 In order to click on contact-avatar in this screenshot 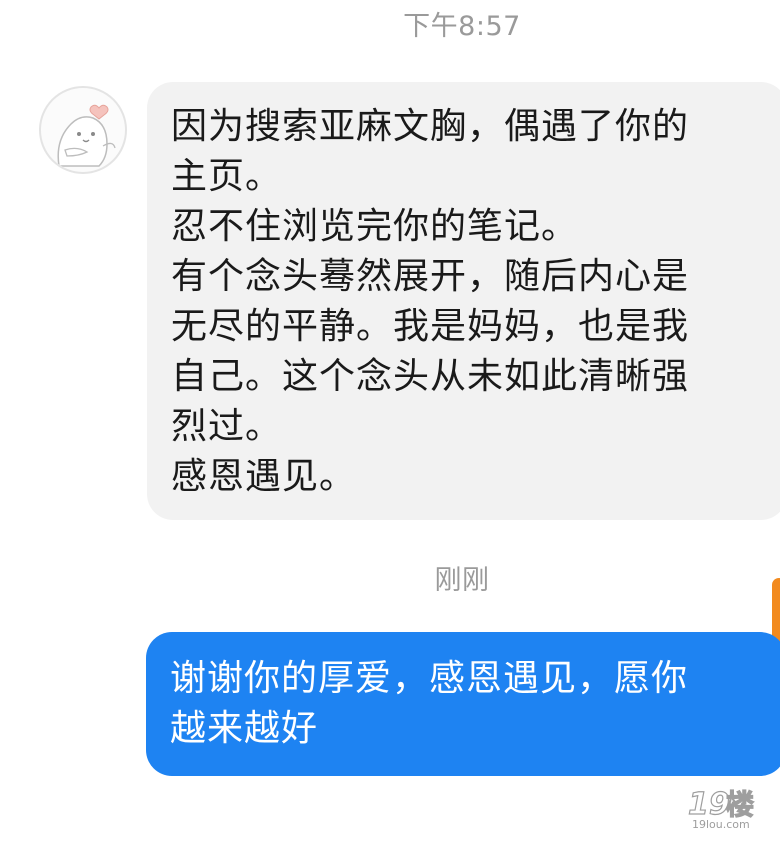, I will do `click(83, 130)`.